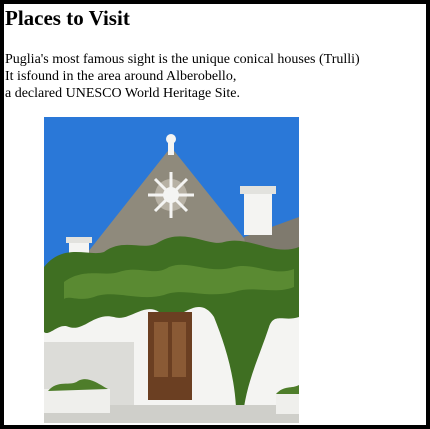  I want to click on planter, so click(77, 401).